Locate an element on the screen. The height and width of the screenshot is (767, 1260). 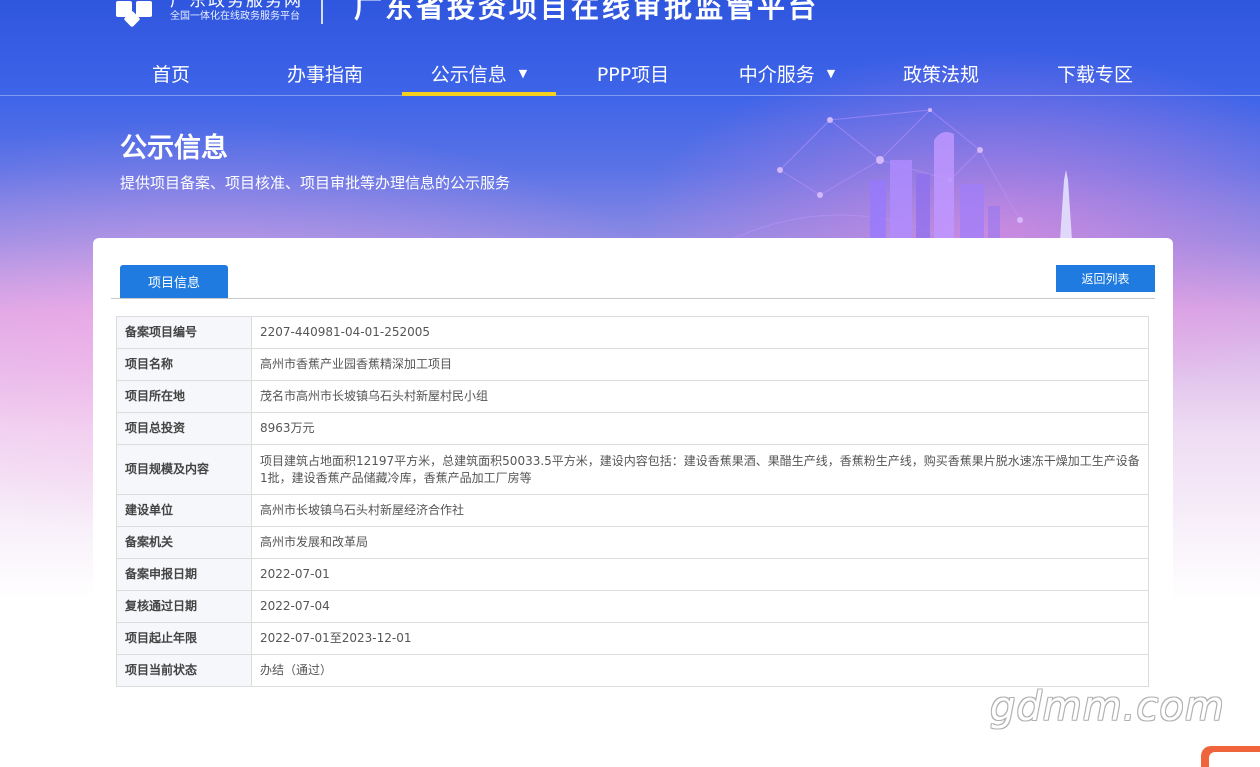
row-value: 2022-07-04 is located at coordinates (700, 606).